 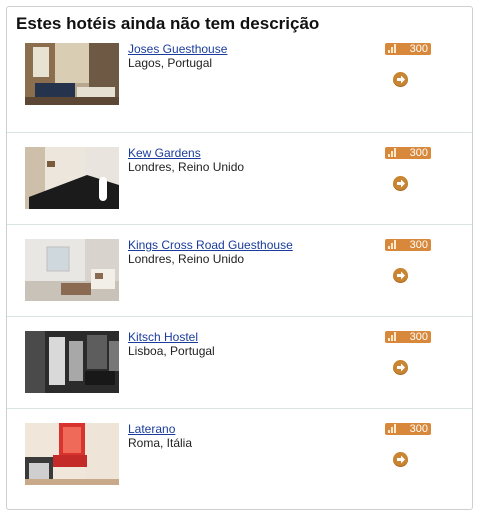 What do you see at coordinates (210, 245) in the screenshot?
I see `hotel-name-link: Kings Cross Road Guesthouse` at bounding box center [210, 245].